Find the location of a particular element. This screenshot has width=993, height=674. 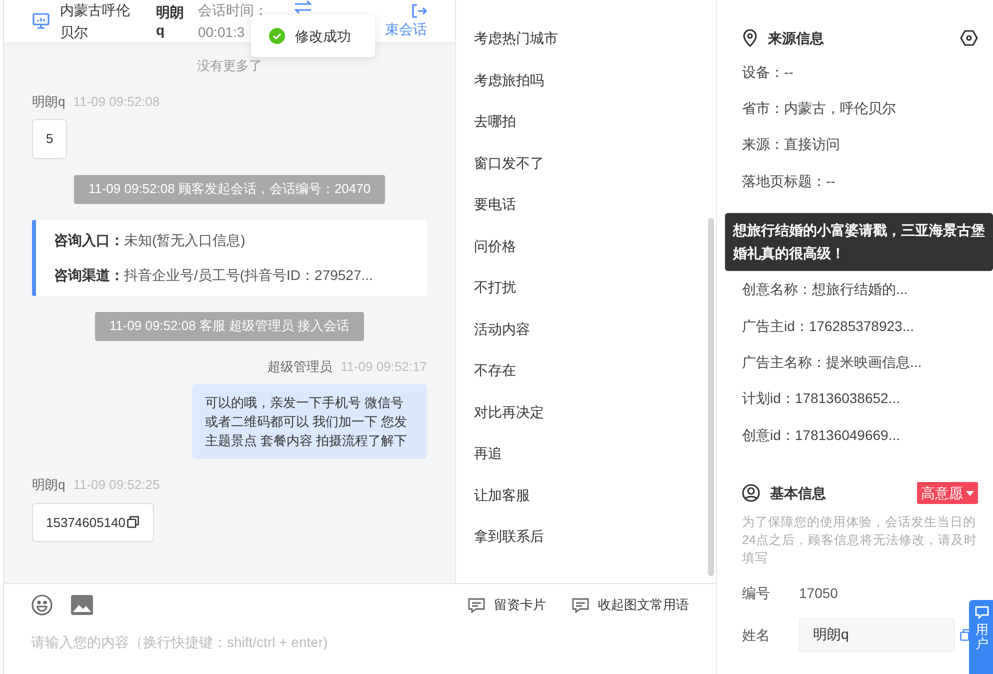

sender-name: 超级管理员 is located at coordinates (299, 367).